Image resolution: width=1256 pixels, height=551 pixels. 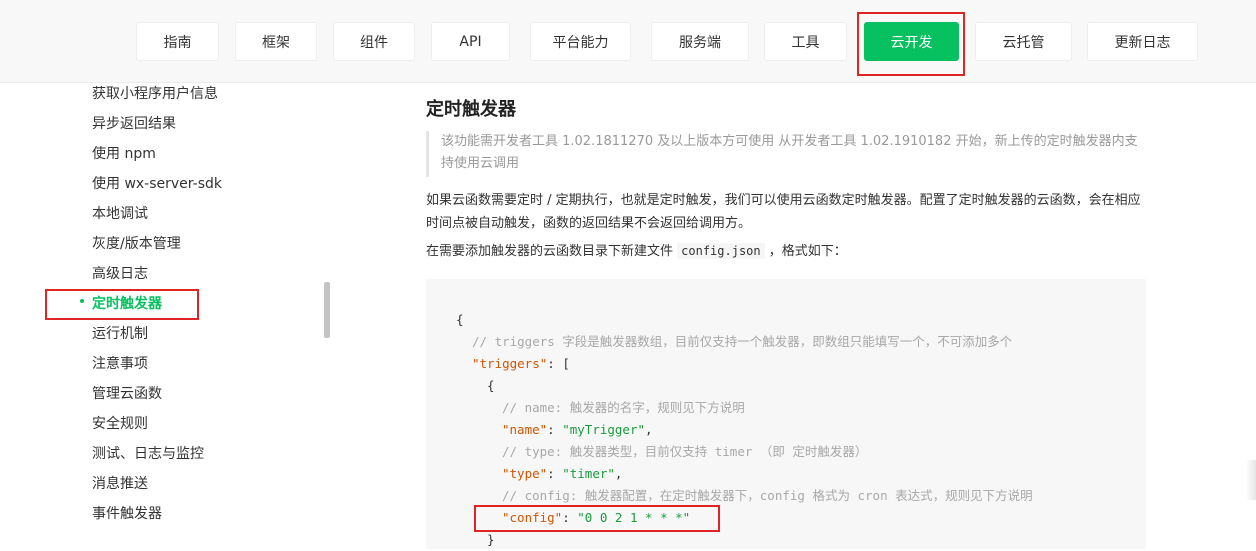 I want to click on code-val-type: "timer", so click(x=588, y=473).